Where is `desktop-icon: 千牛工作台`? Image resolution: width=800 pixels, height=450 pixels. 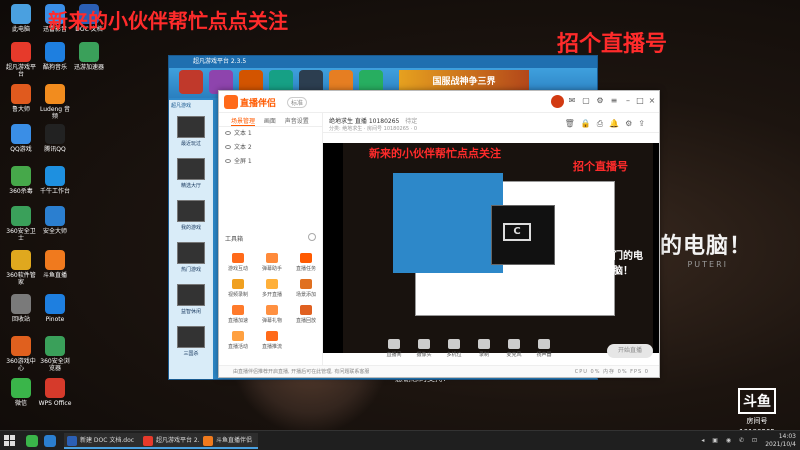
desktop-icon: 千牛工作台 is located at coordinates (55, 180).